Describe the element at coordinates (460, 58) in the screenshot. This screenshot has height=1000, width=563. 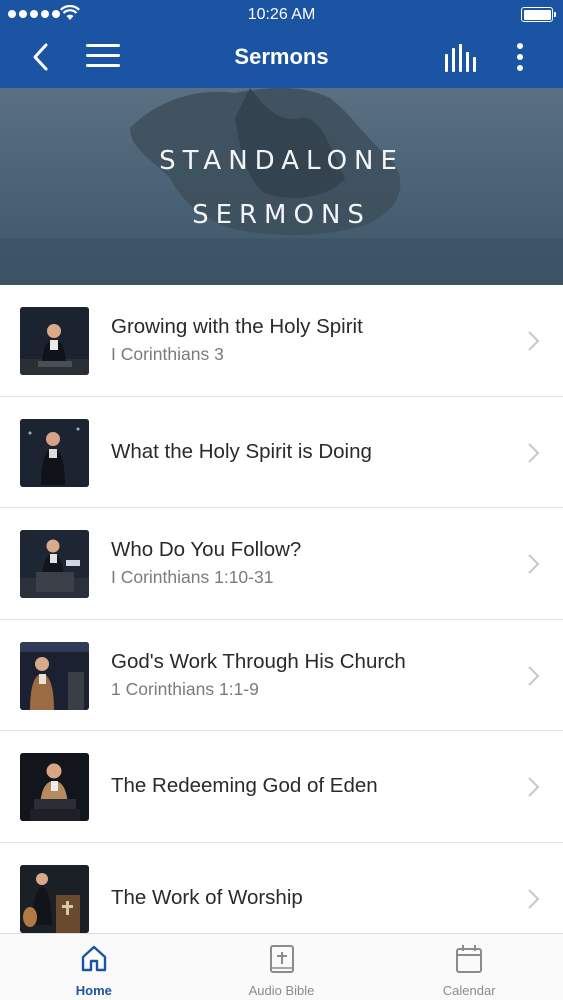
I see `audio-equalizer-button` at that location.